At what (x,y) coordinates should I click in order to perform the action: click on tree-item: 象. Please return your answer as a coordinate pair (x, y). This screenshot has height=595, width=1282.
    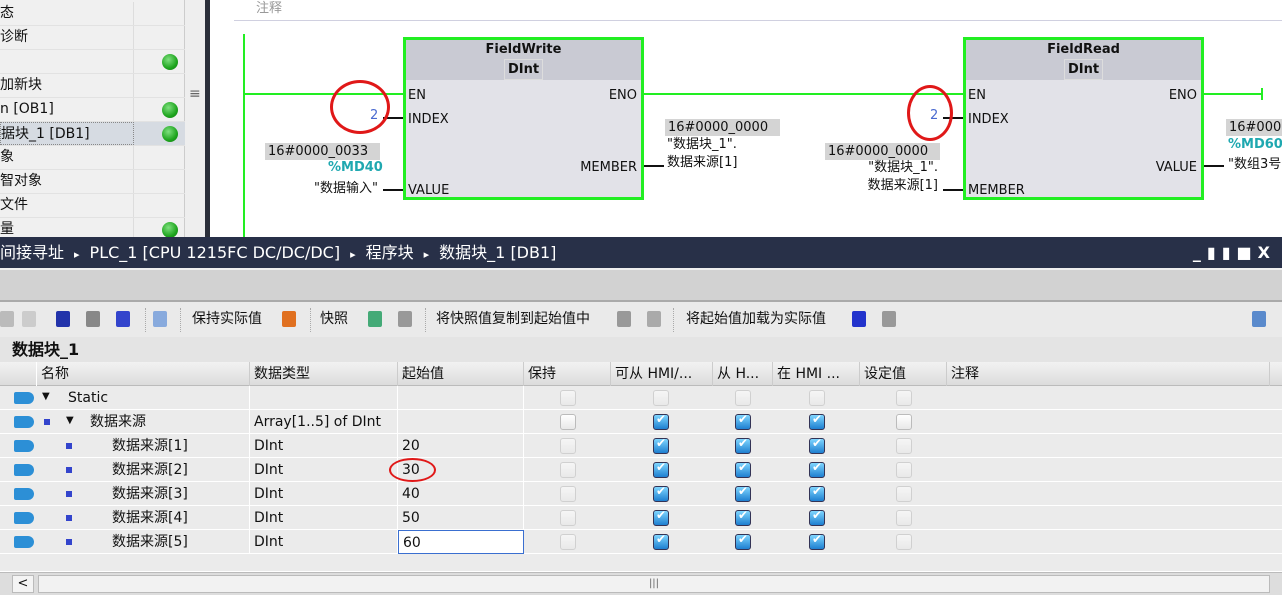
    Looking at the image, I should click on (92, 158).